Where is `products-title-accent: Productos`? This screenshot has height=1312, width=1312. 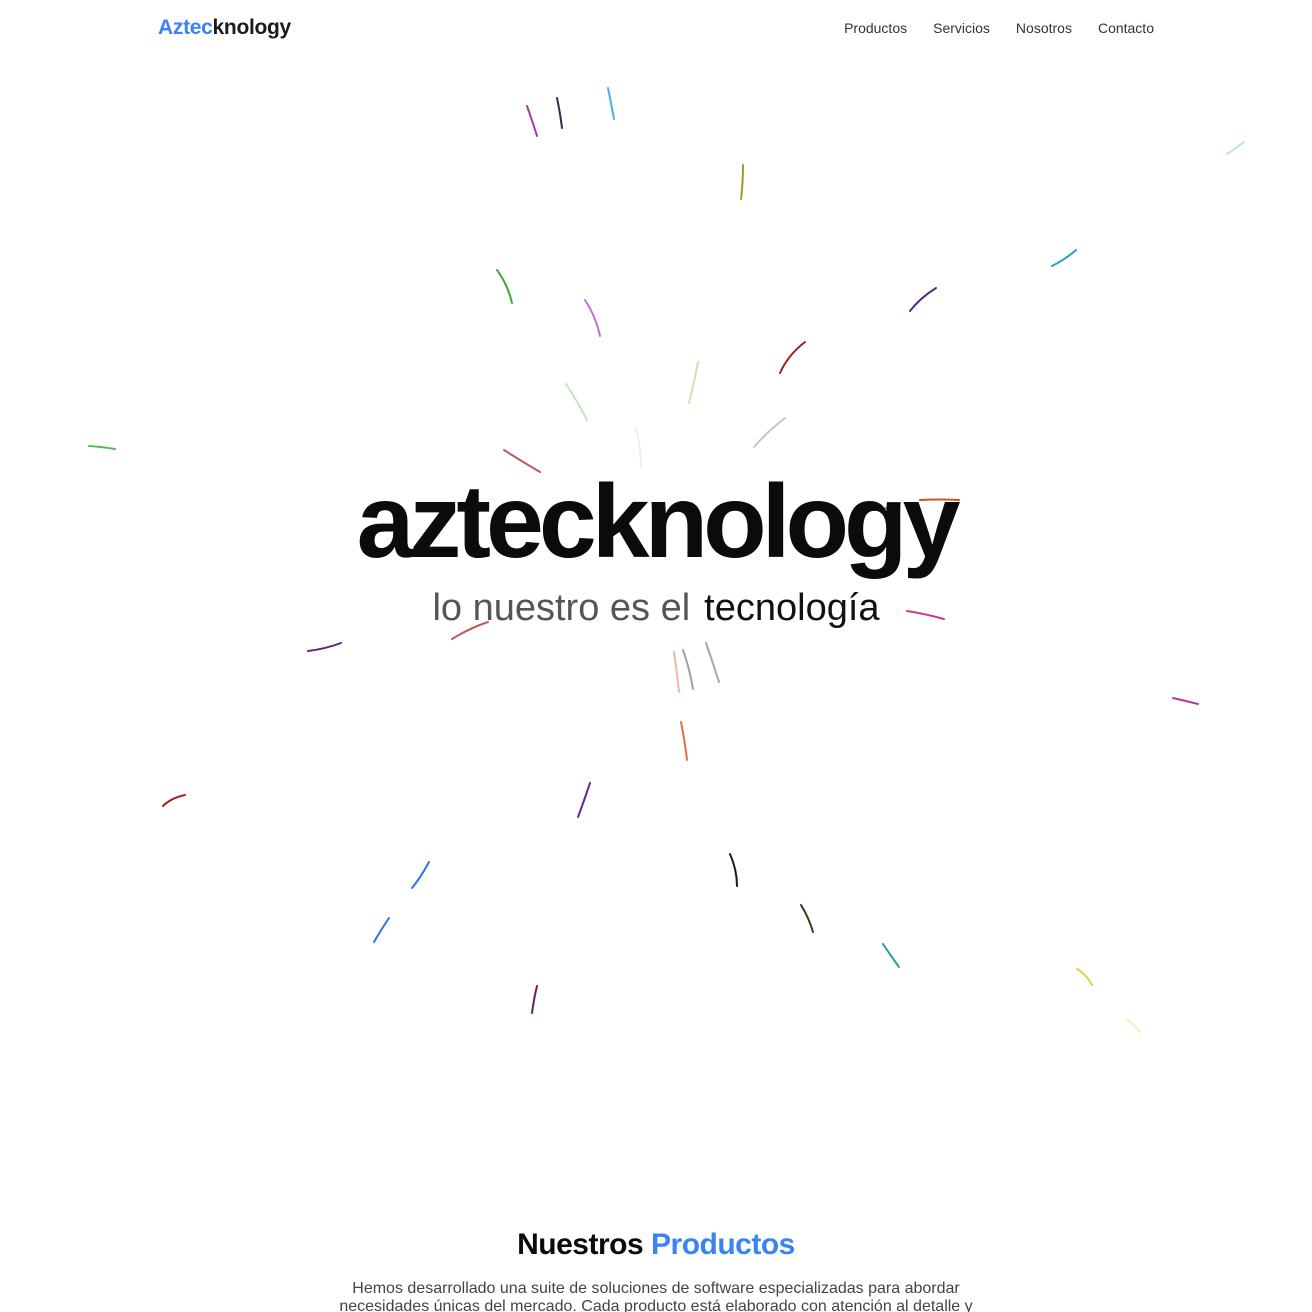
products-title-accent: Productos is located at coordinates (723, 1244).